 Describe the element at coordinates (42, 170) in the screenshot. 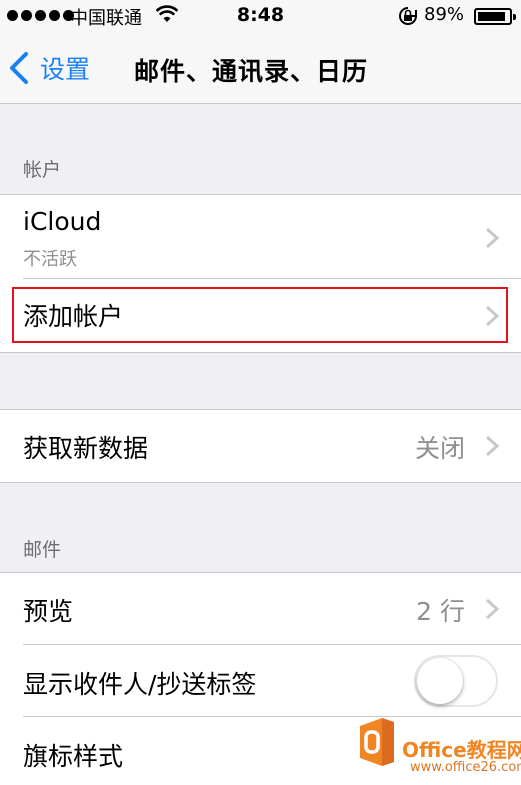

I see `section-header-accounts: 帐户` at that location.